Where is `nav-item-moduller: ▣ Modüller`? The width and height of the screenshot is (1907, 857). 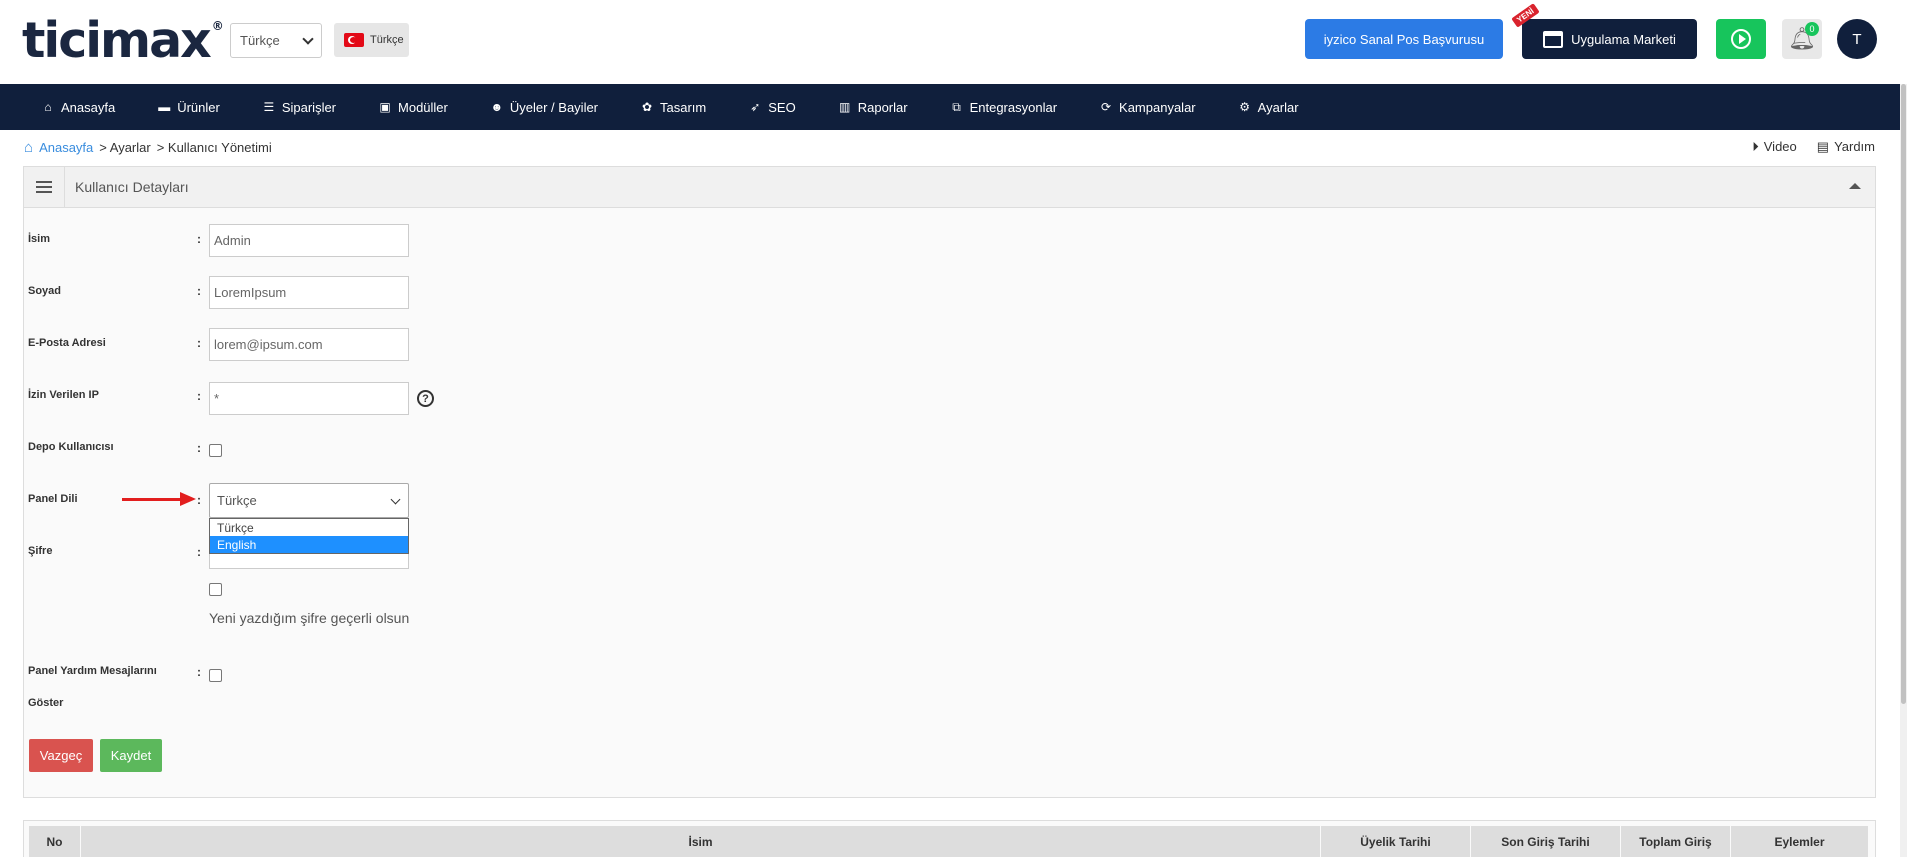
nav-item-moduller: ▣ Modüller is located at coordinates (413, 107).